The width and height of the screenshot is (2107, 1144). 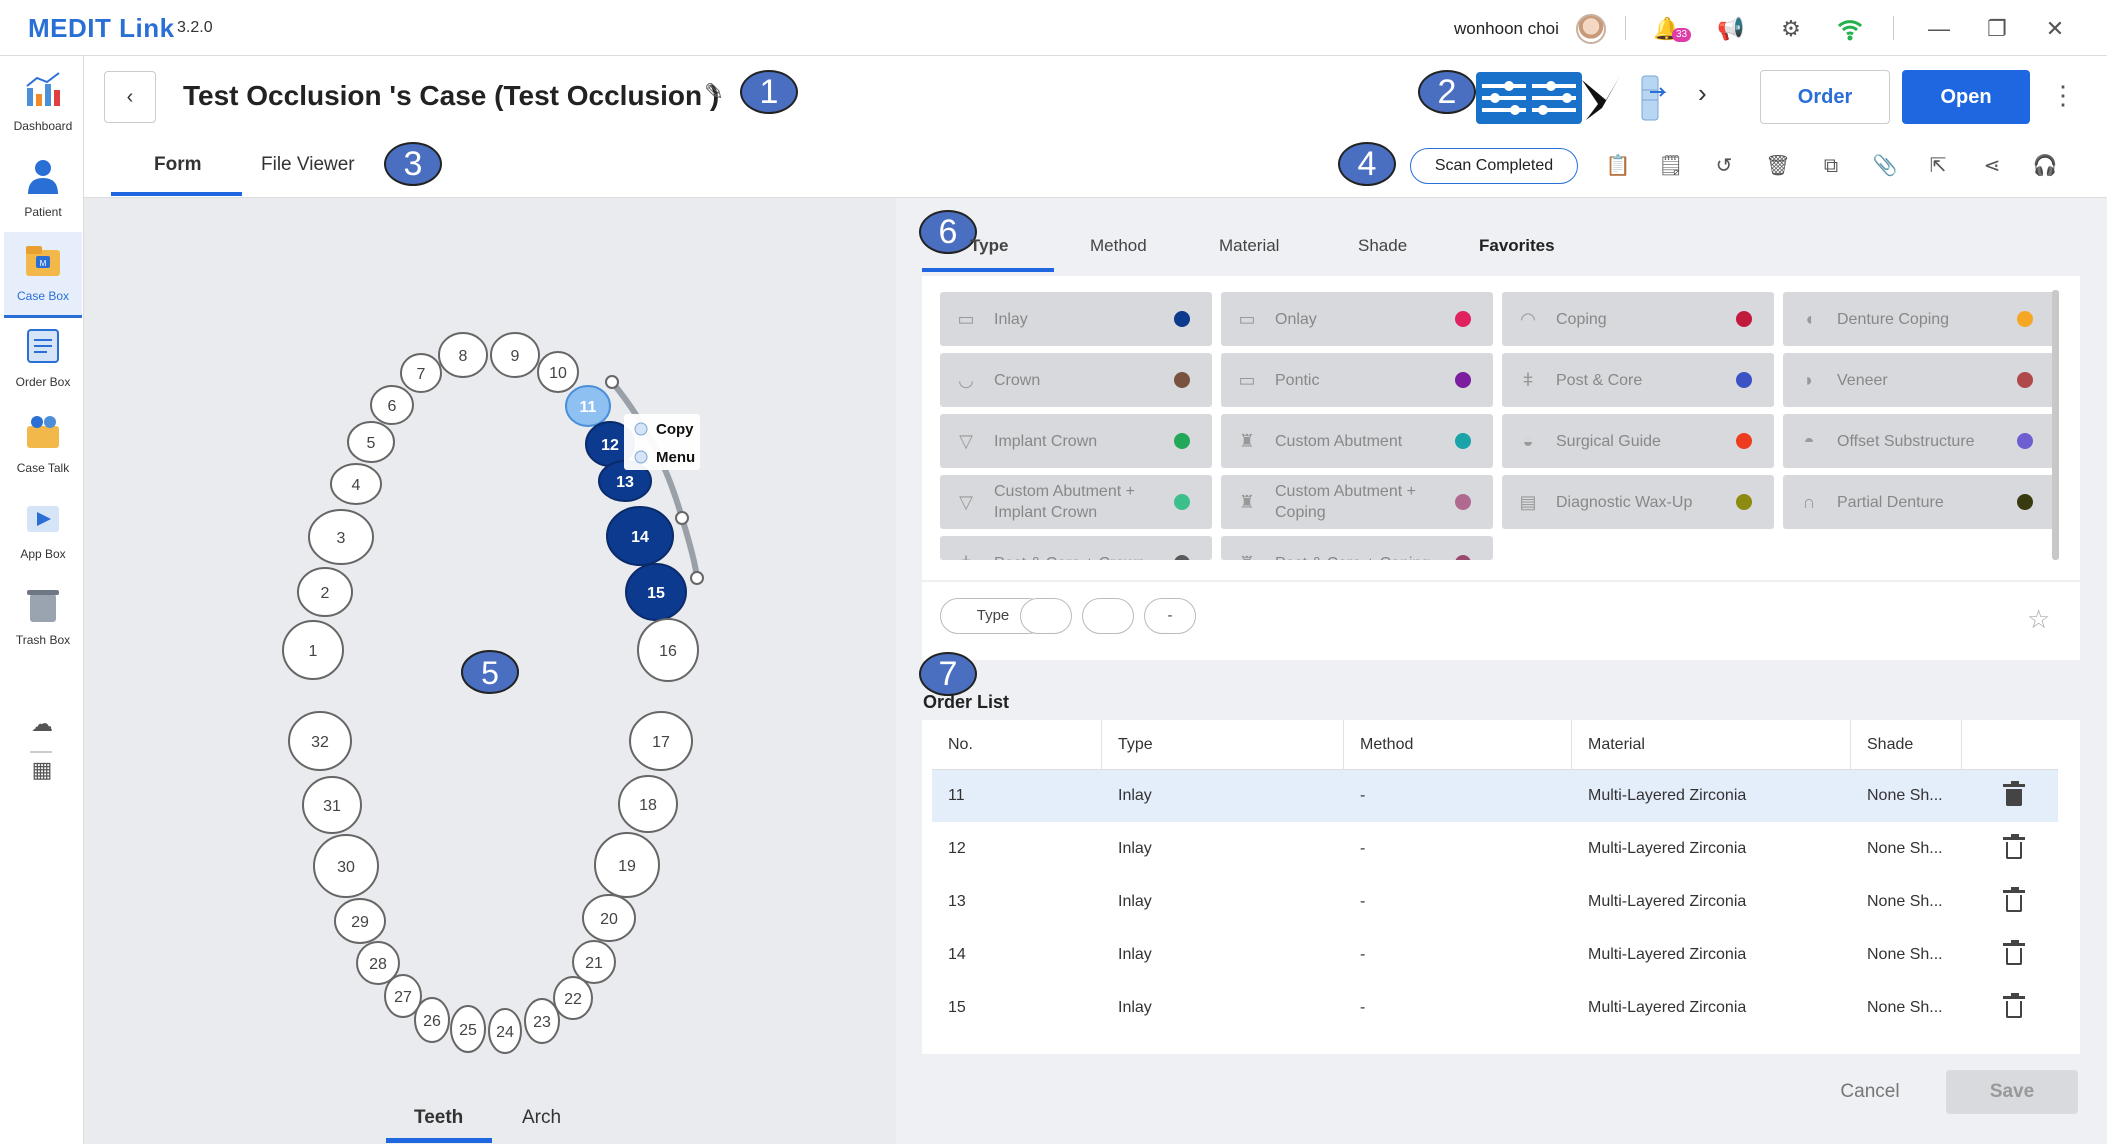 What do you see at coordinates (1076, 548) in the screenshot?
I see `type-option-post-core-crown: ǂ Post & Core + Crown` at bounding box center [1076, 548].